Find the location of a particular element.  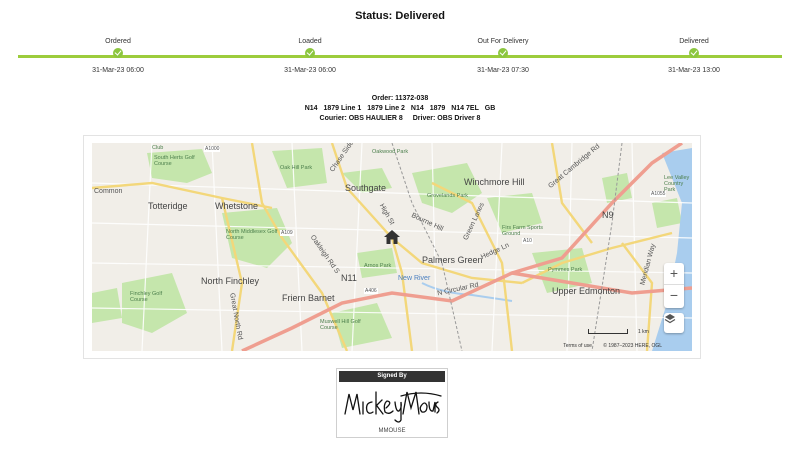

map-place-label: Whetstone is located at coordinates (237, 206).